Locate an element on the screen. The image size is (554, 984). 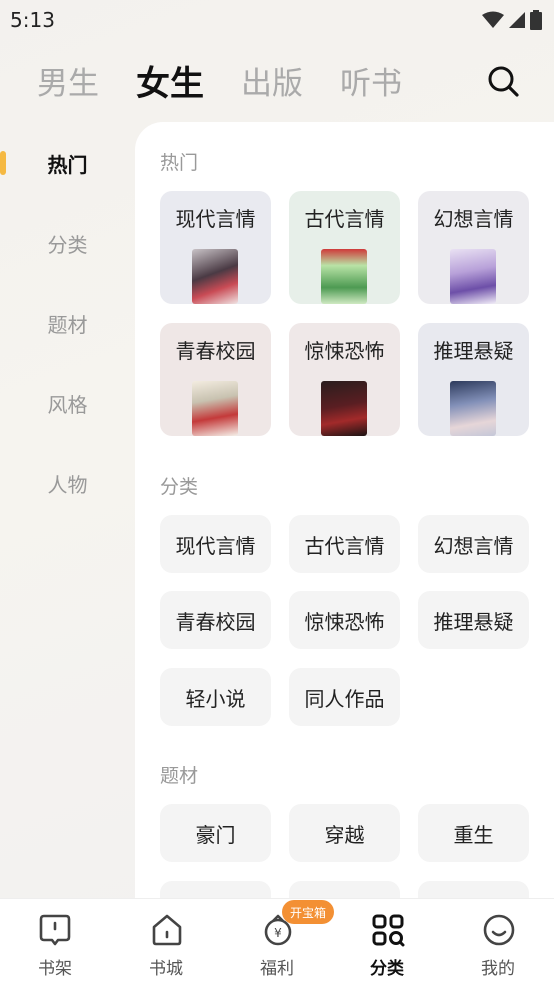
bottom-nav: 书架 书城 ¥ 福利 分类 我的 is located at coordinates (277, 941).